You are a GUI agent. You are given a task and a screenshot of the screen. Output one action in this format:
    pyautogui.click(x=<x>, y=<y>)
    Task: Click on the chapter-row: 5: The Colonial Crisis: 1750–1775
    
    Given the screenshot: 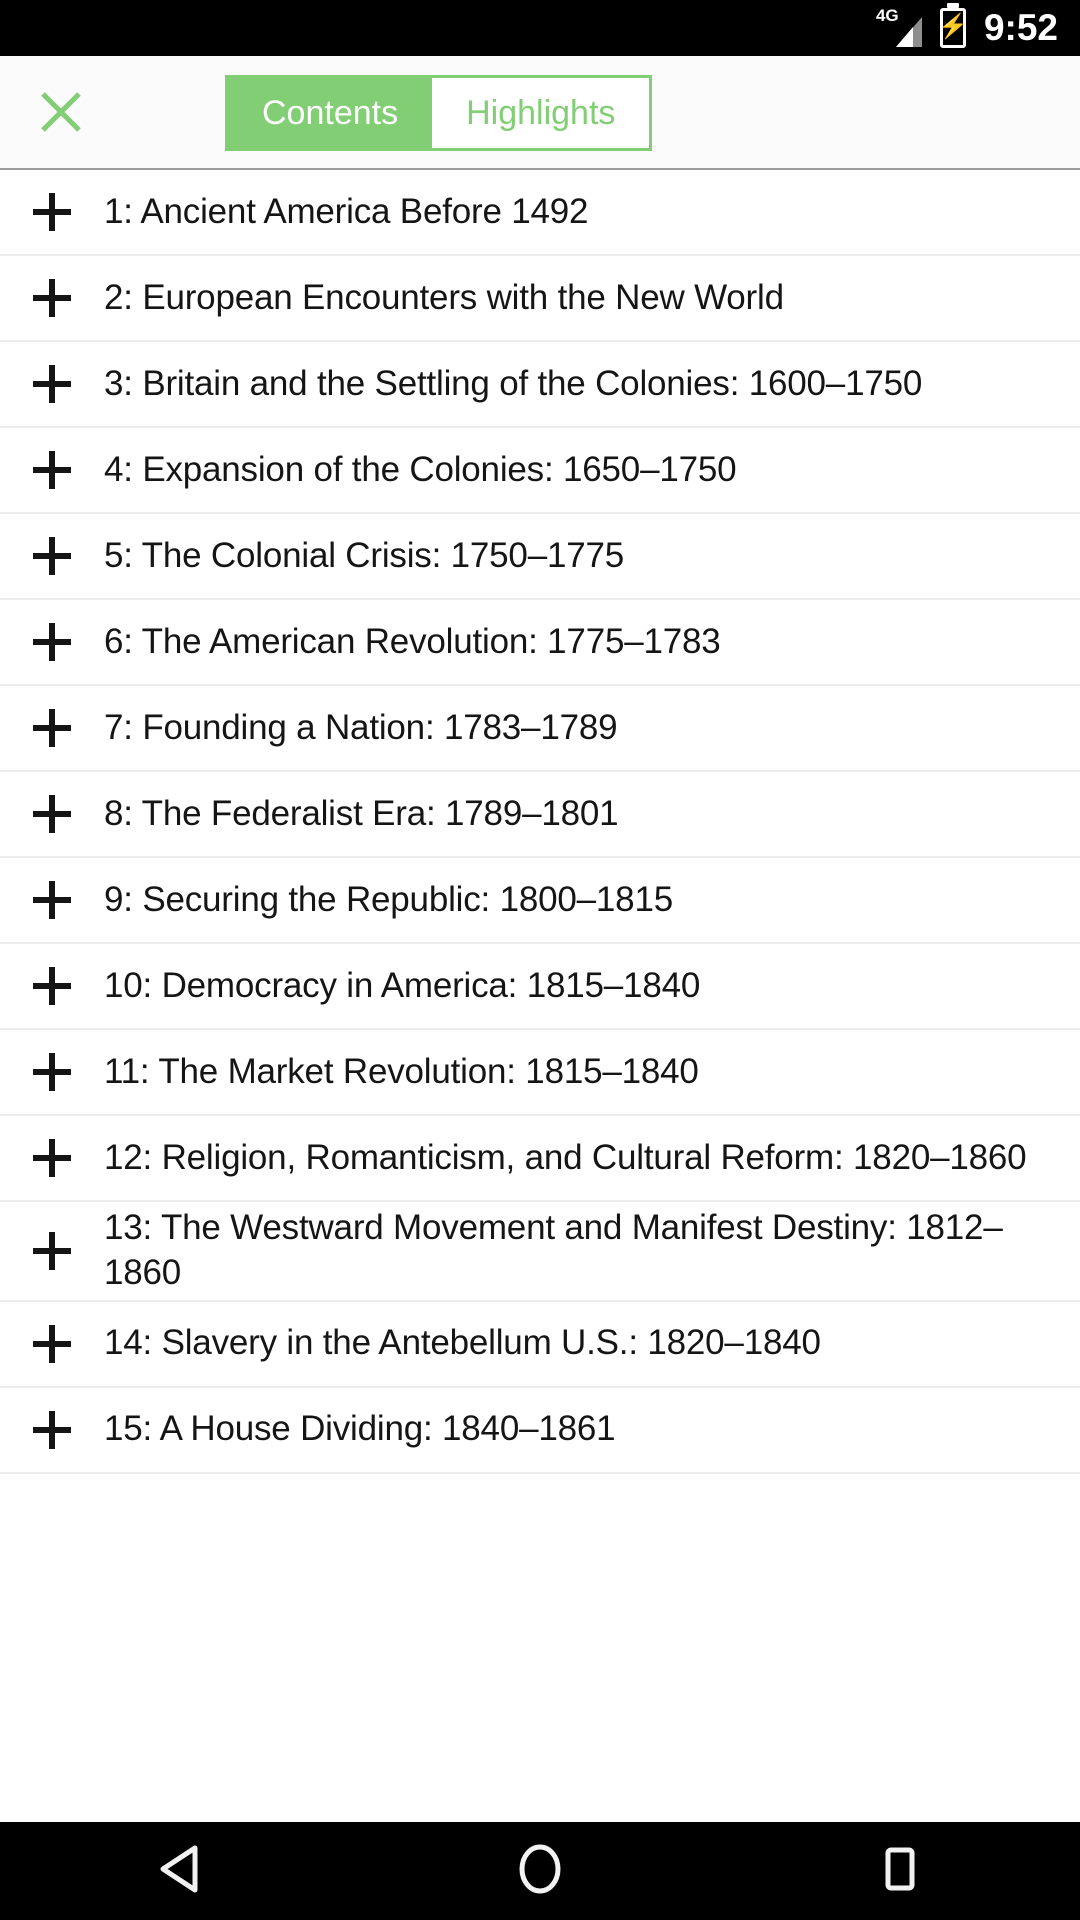 What is the action you would take?
    pyautogui.click(x=540, y=557)
    